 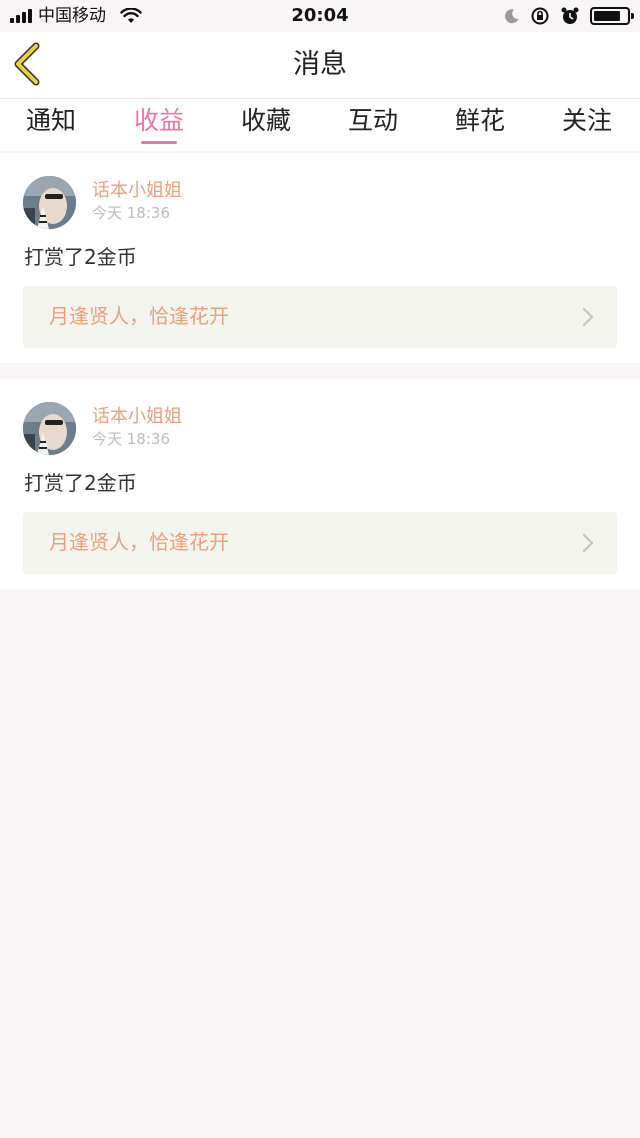 I want to click on page-title: 消息, so click(x=320, y=64).